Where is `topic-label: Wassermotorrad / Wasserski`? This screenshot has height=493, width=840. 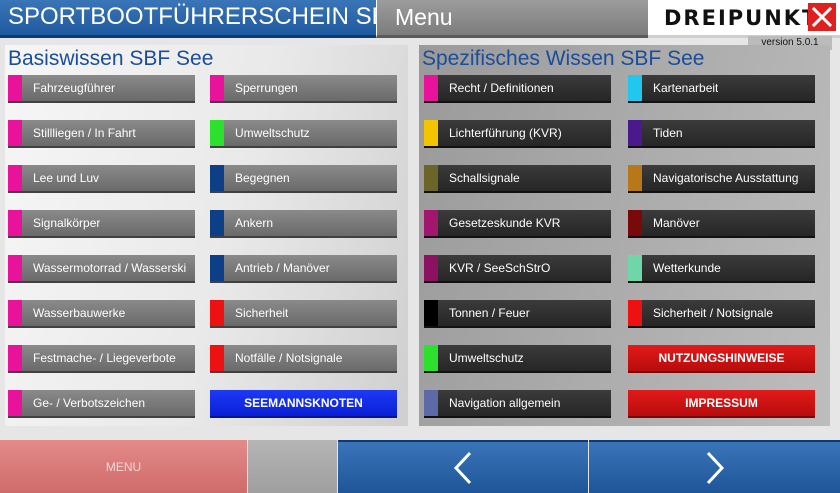 topic-label: Wassermotorrad / Wasserski is located at coordinates (110, 268).